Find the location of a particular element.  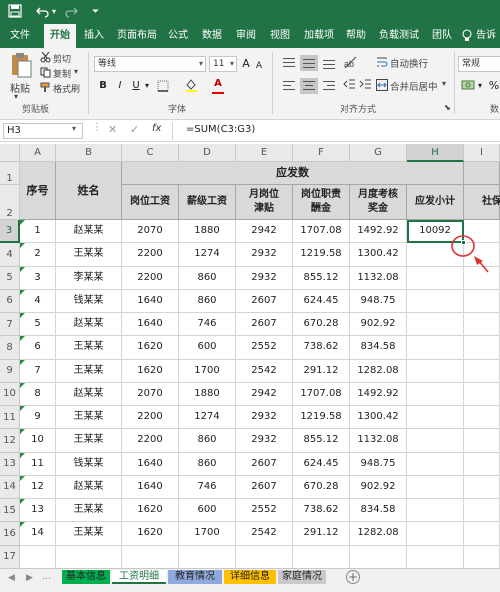

italic-button: I is located at coordinates (120, 86).